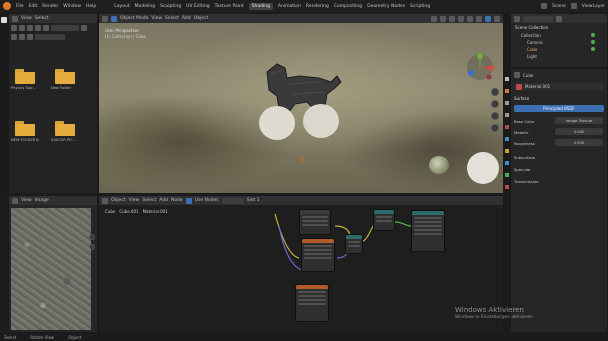 The image size is (608, 341). I want to click on tab-modeling: Modeling, so click(145, 6).